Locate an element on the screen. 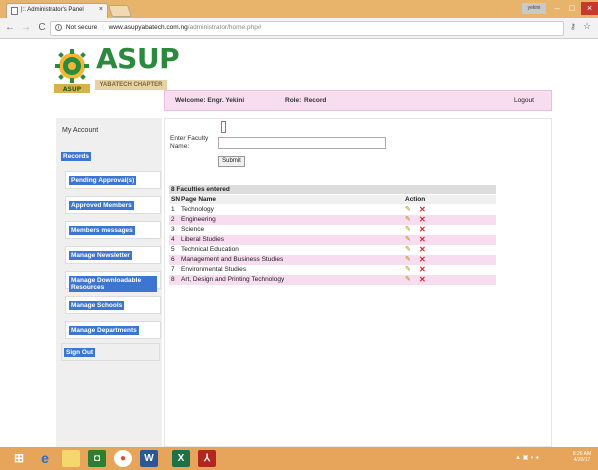  clock: 8:26 AM 4/20/17 is located at coordinates (582, 457).